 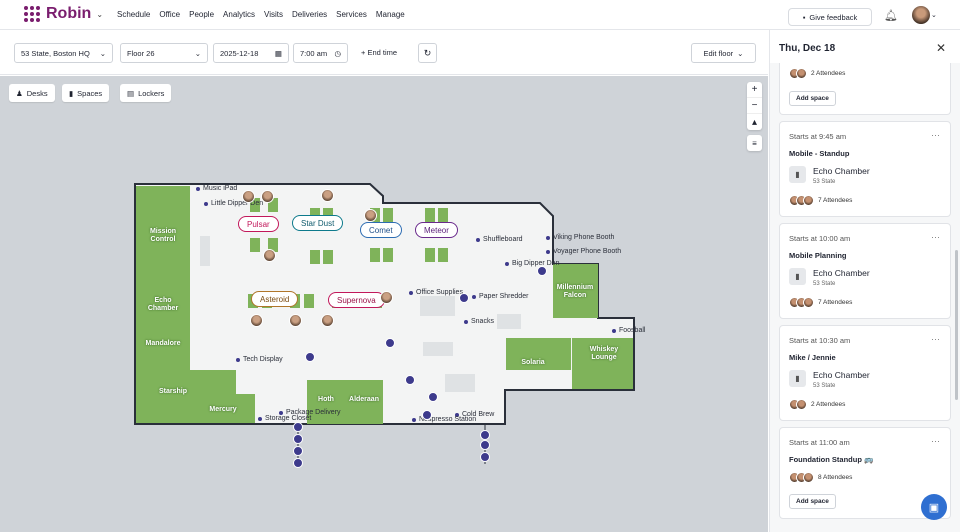 What do you see at coordinates (326, 400) in the screenshot?
I see `room-label-hoth: Hoth` at bounding box center [326, 400].